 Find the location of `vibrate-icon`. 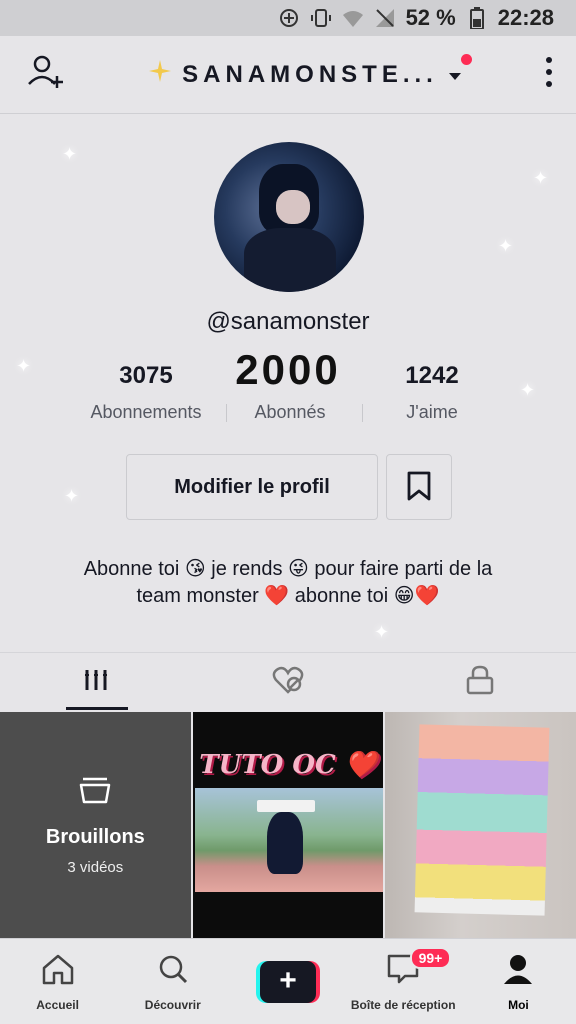

vibrate-icon is located at coordinates (321, 18).